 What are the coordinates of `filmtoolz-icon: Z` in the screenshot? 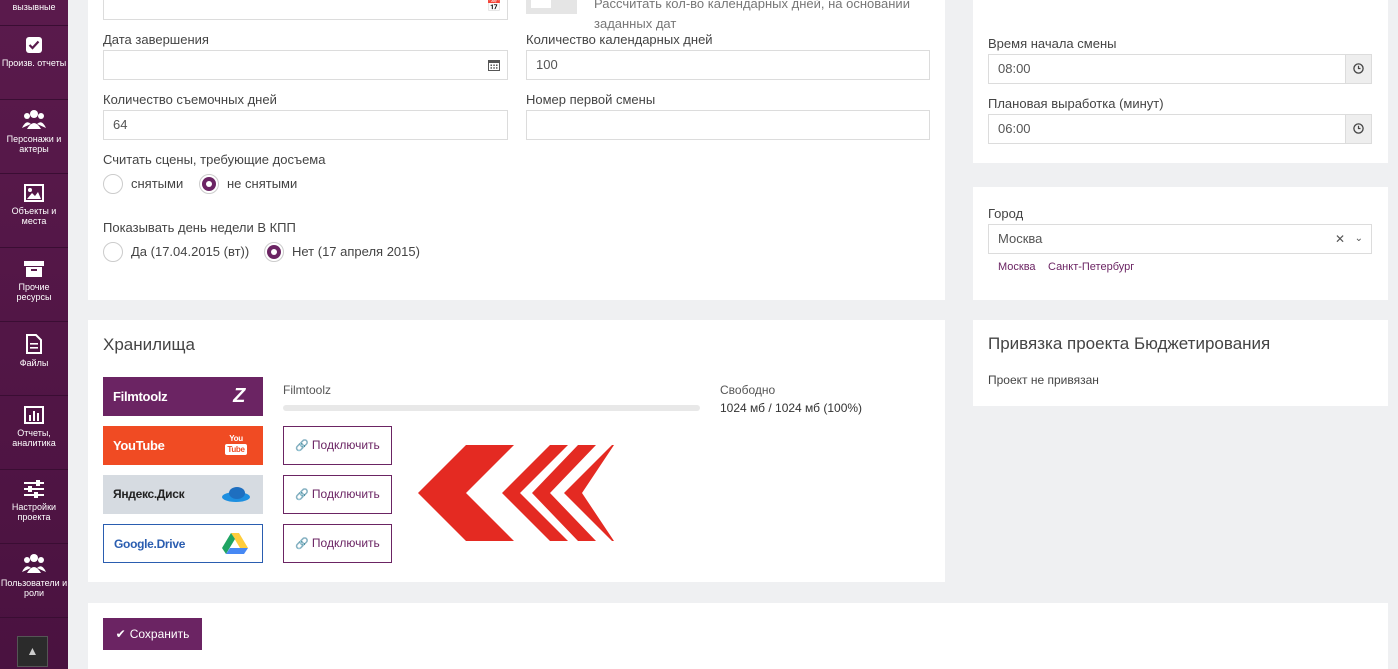 It's located at (239, 396).